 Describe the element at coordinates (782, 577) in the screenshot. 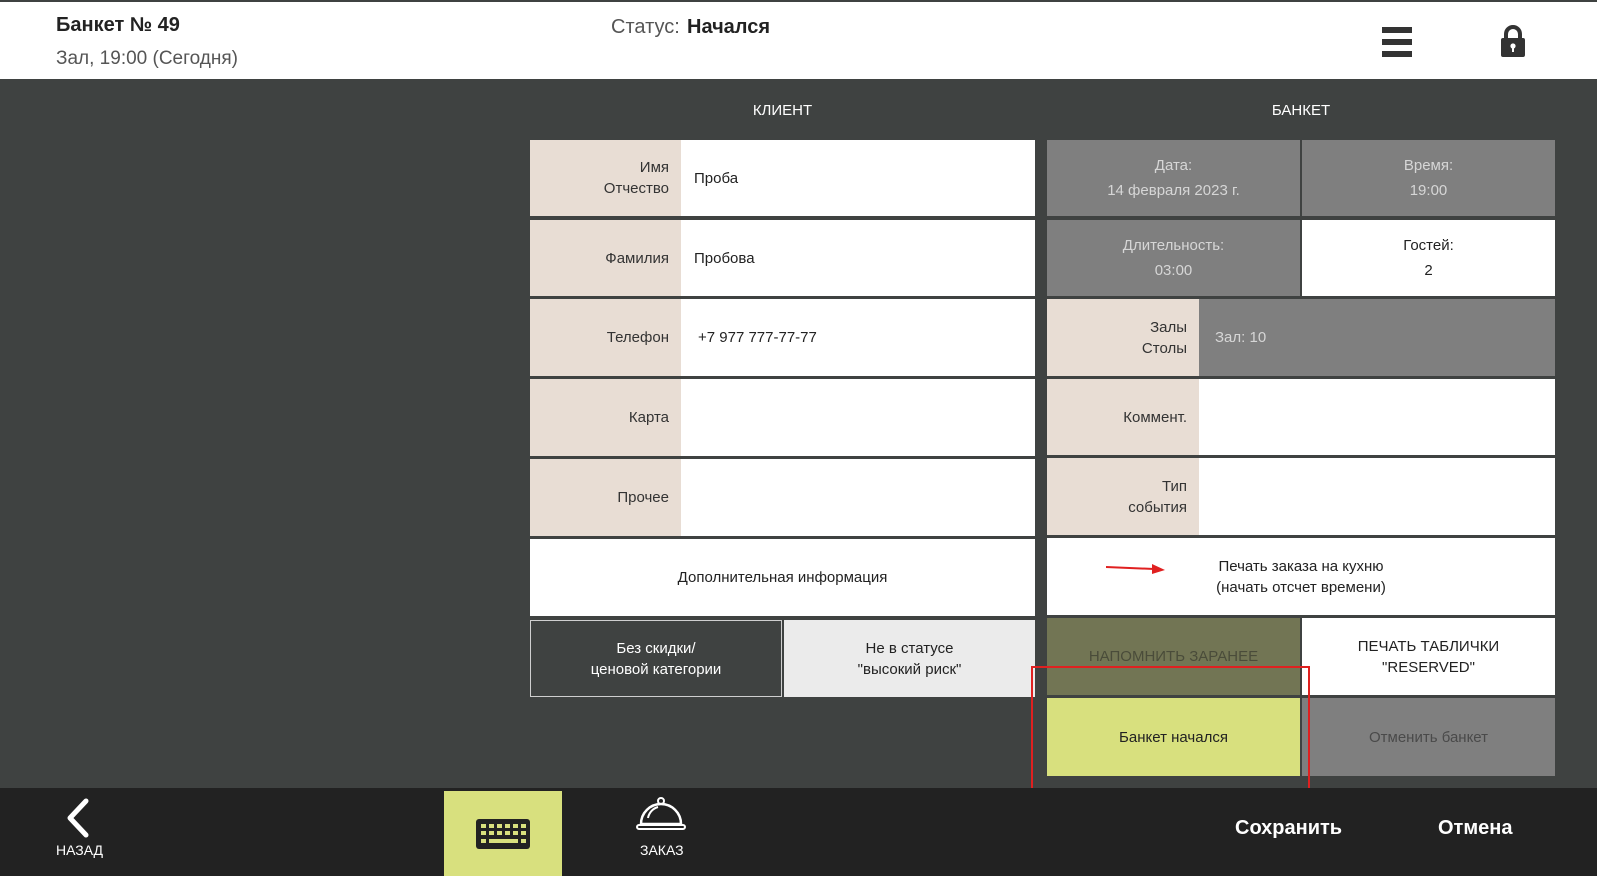

I see `extra-info-button: Дополнительная информация` at that location.